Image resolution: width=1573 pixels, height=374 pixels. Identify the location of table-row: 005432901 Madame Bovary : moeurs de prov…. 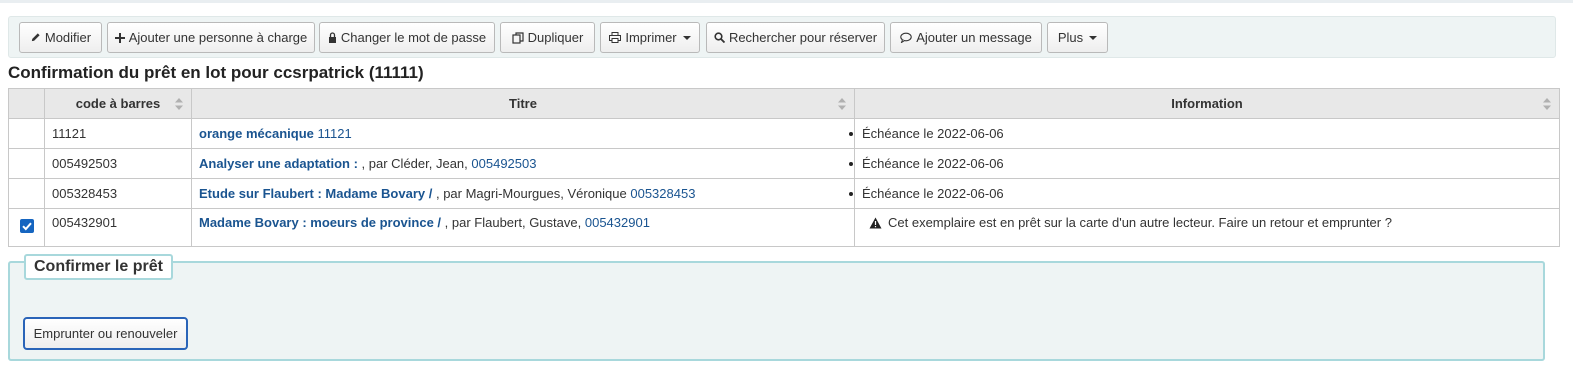
(784, 227).